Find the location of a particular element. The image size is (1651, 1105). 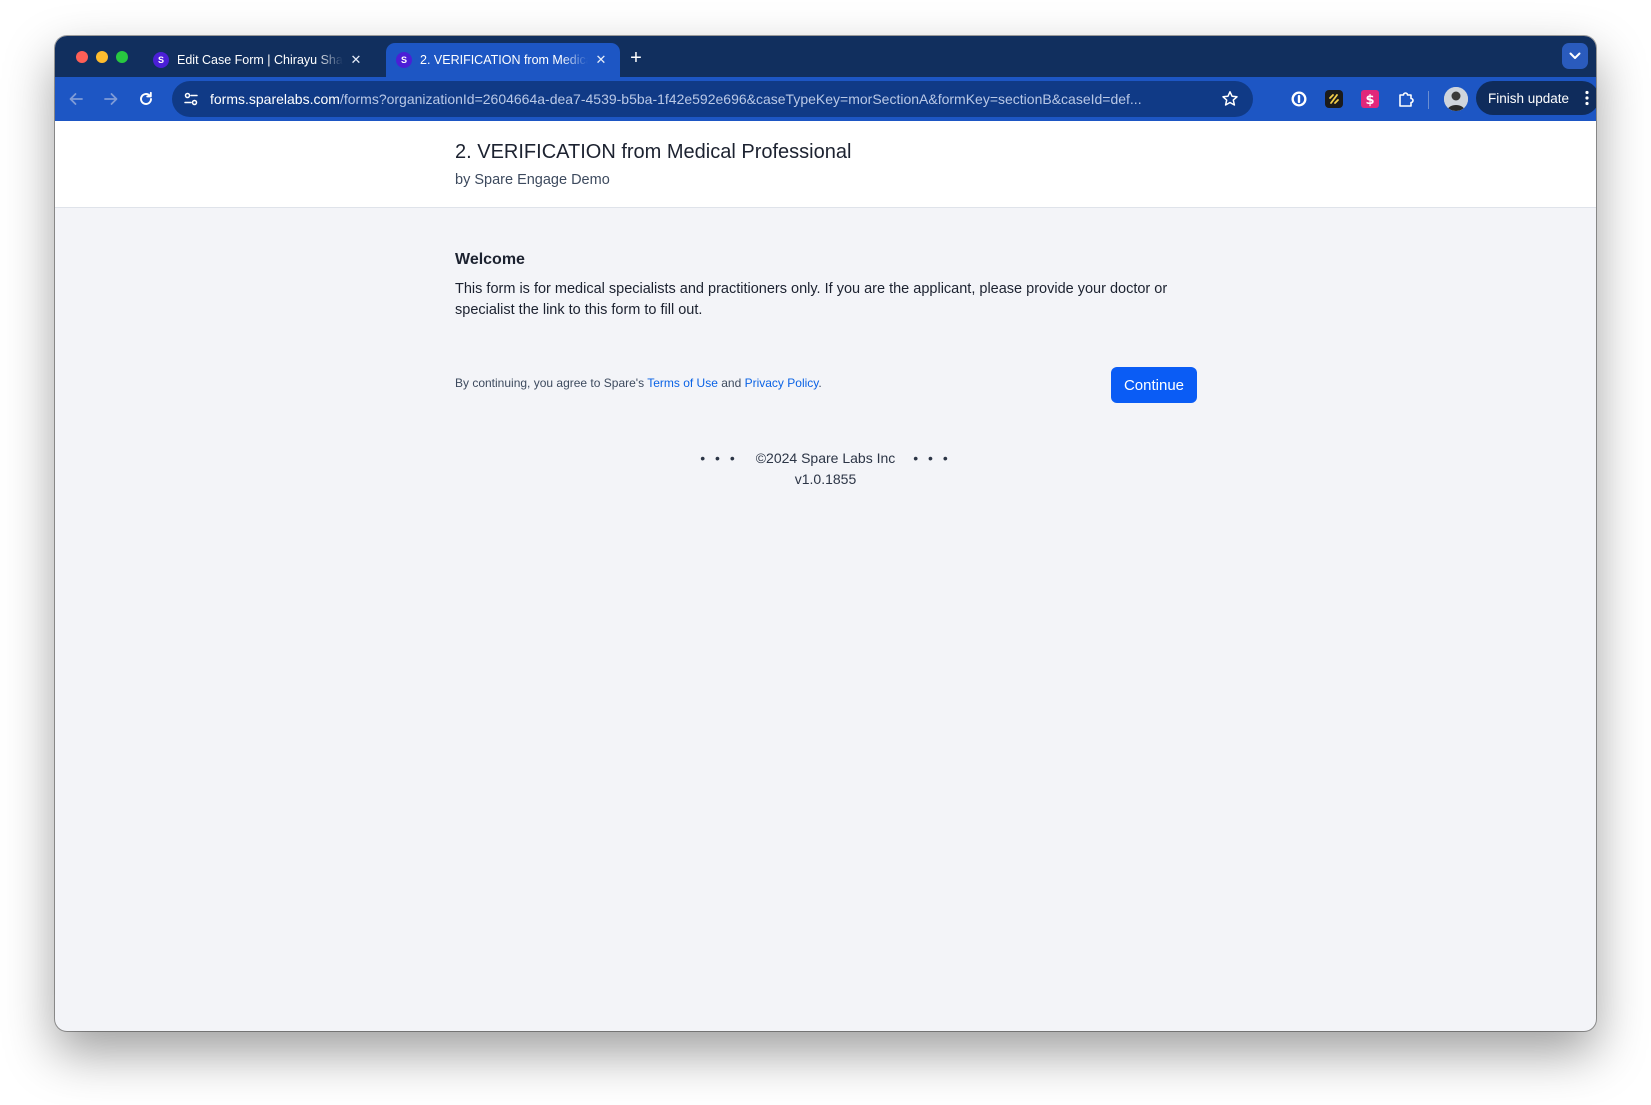

minimize-window-button is located at coordinates (102, 57).